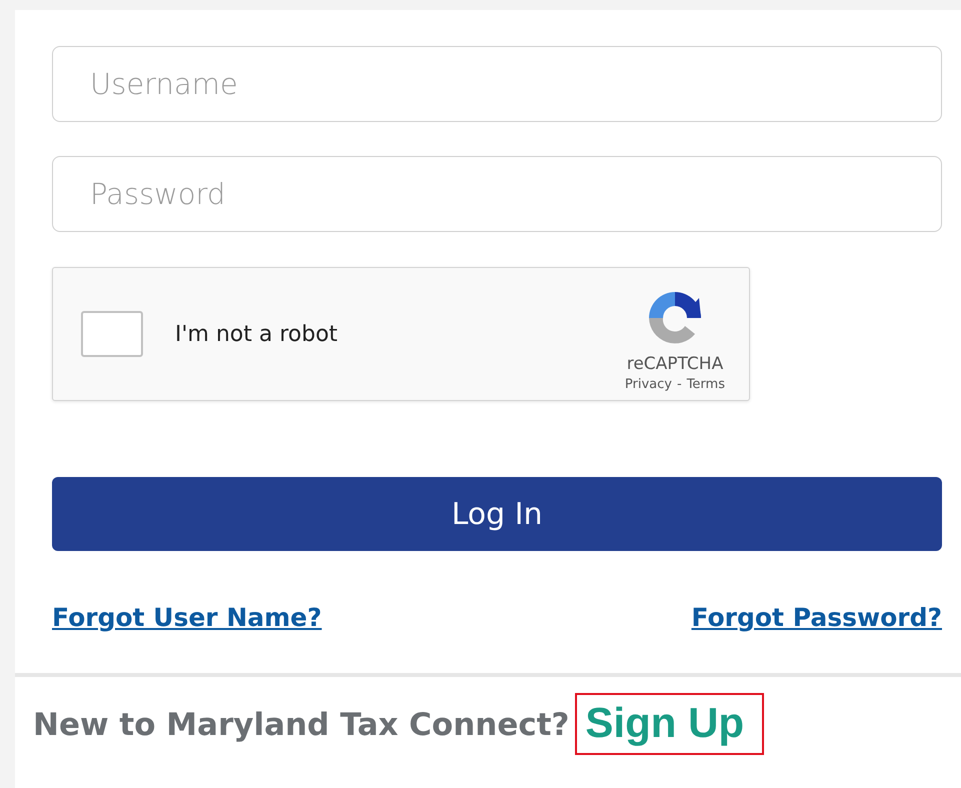 This screenshot has width=961, height=788. What do you see at coordinates (497, 194) in the screenshot?
I see `password-field: Password` at bounding box center [497, 194].